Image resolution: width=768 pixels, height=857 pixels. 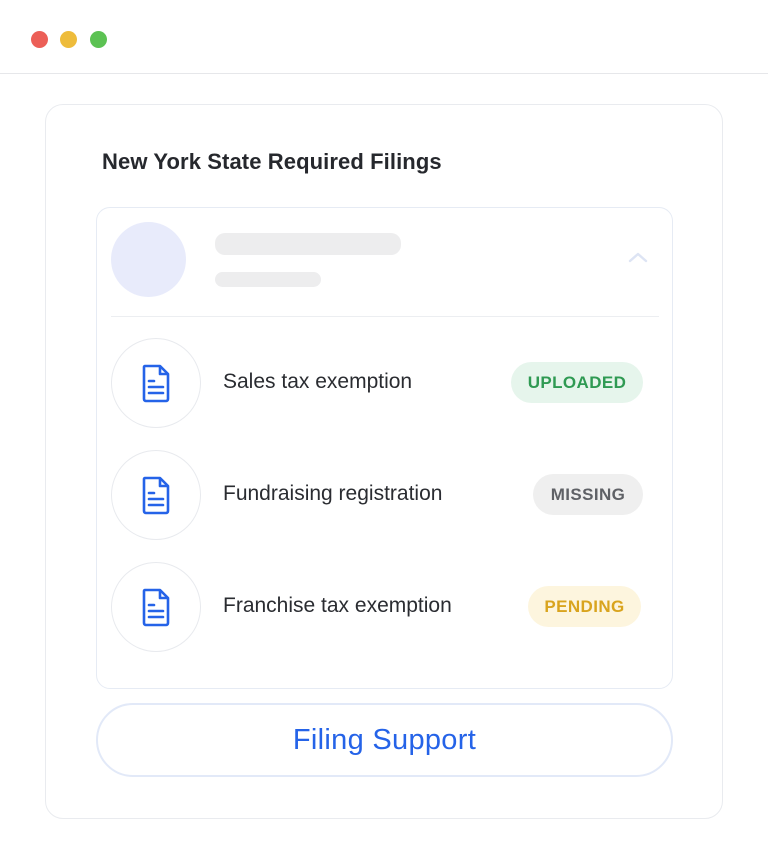 I want to click on filing-row-fundraising: Fundraising registration MISSING, so click(x=385, y=495).